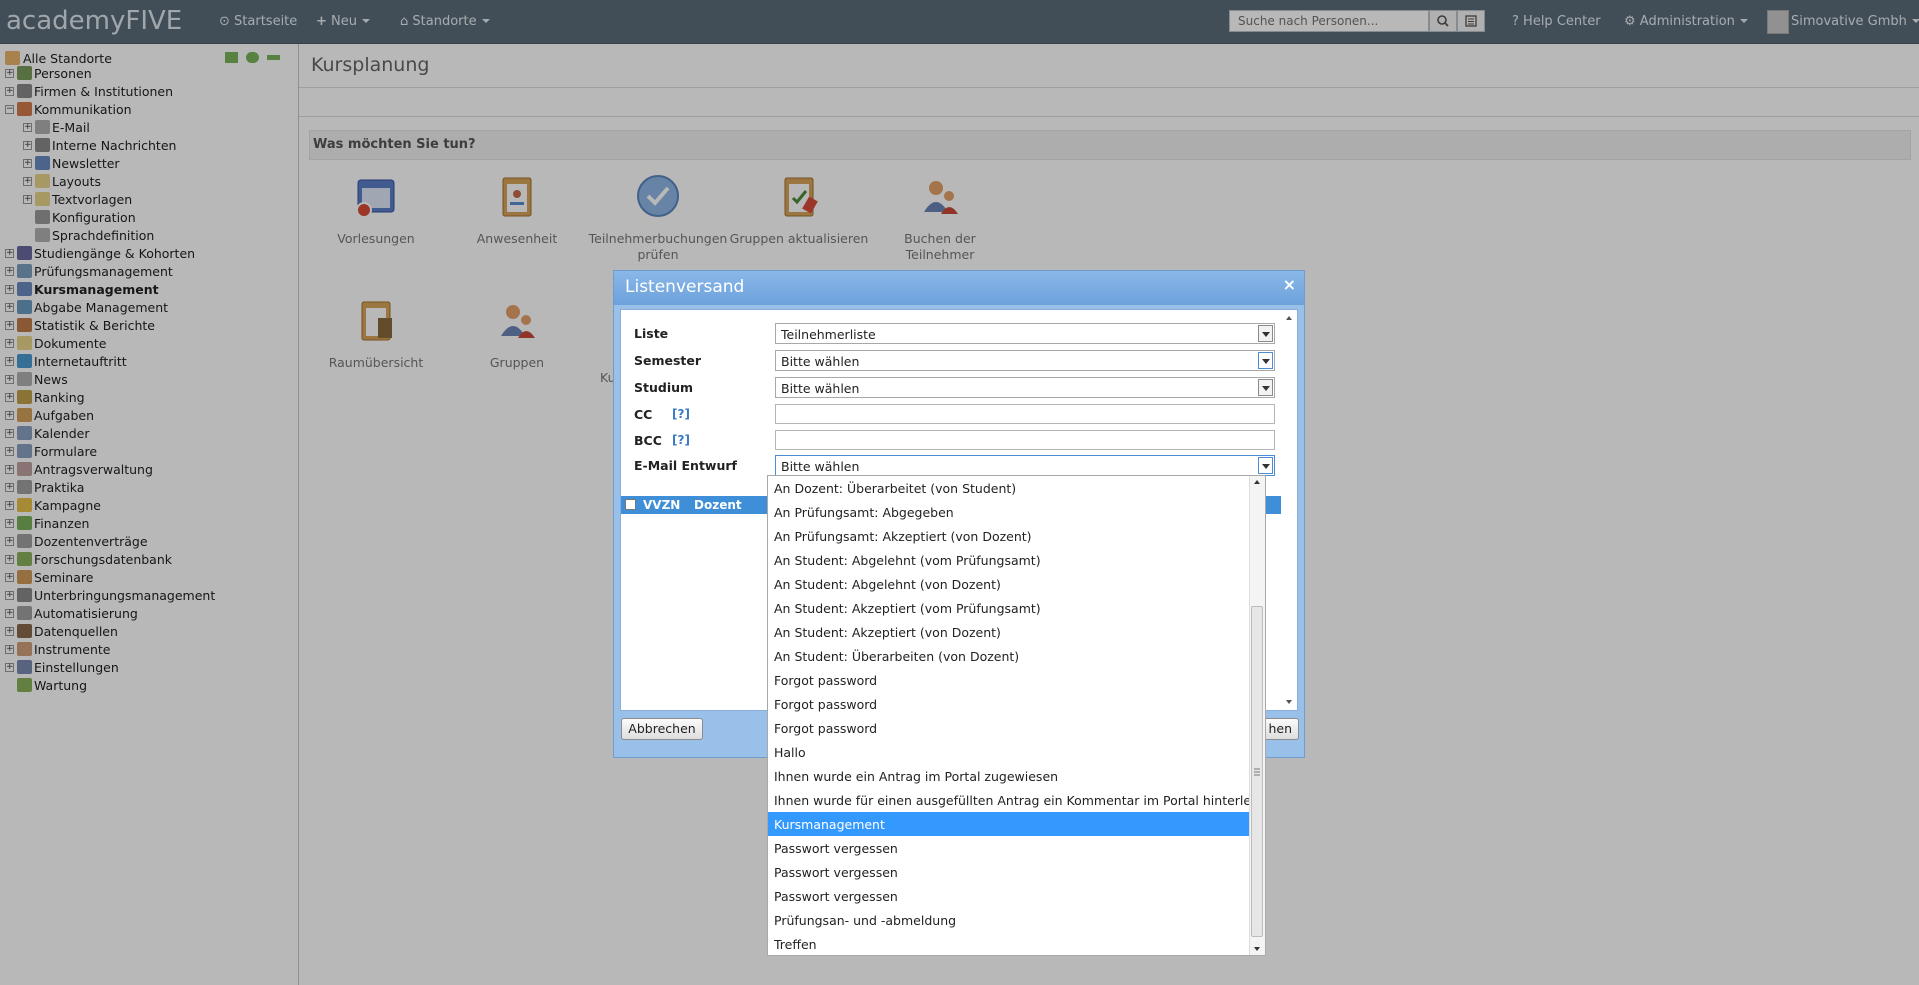  Describe the element at coordinates (1025, 333) in the screenshot. I see `liste-select: Teilnehmerliste` at that location.